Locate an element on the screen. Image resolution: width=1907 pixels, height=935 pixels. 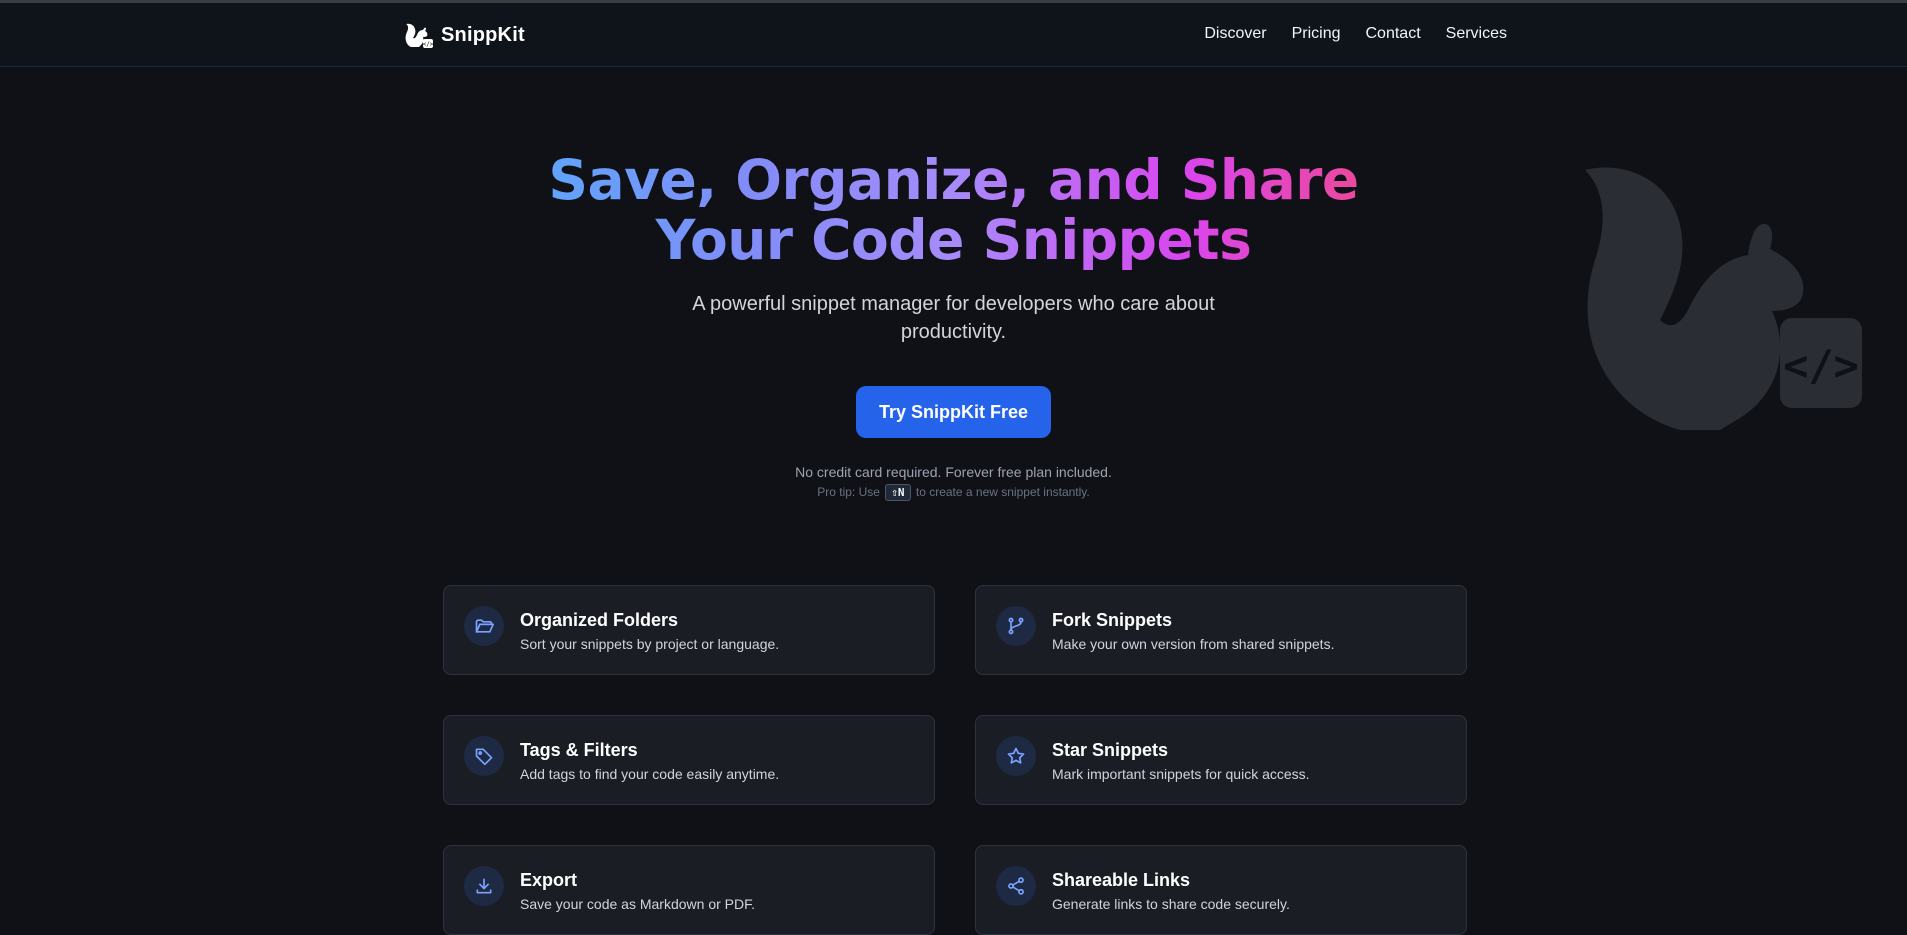
download-icon is located at coordinates (484, 886).